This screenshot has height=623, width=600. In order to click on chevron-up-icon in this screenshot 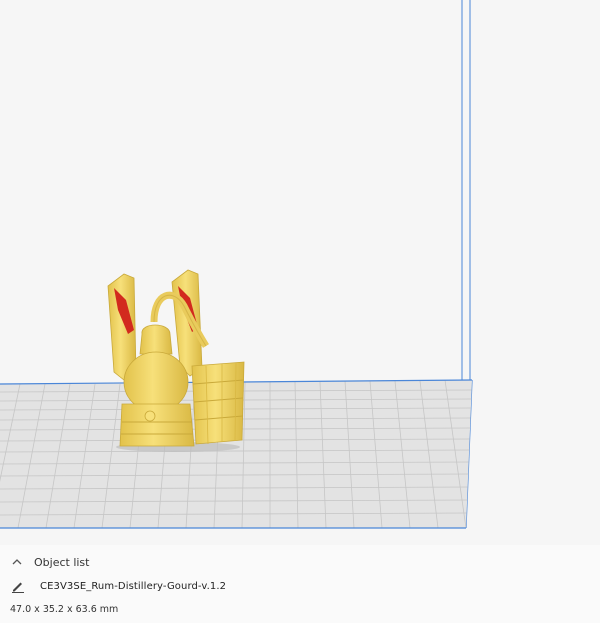, I will do `click(17, 562)`.